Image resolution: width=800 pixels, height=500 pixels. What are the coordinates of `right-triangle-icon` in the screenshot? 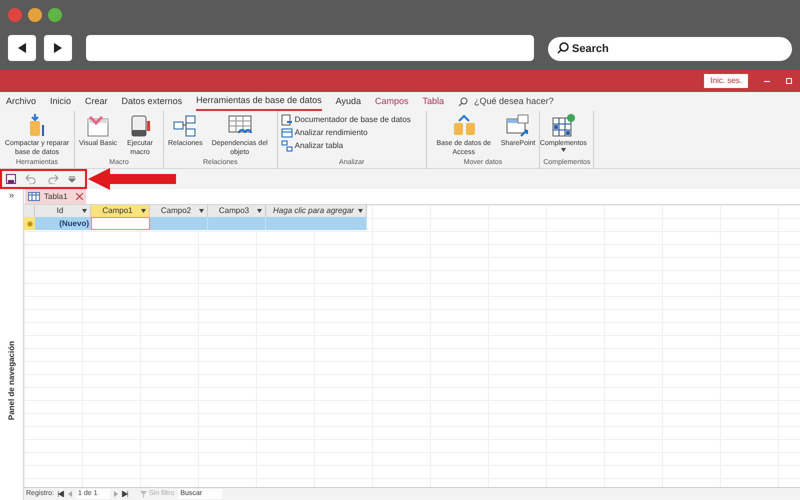 It's located at (58, 48).